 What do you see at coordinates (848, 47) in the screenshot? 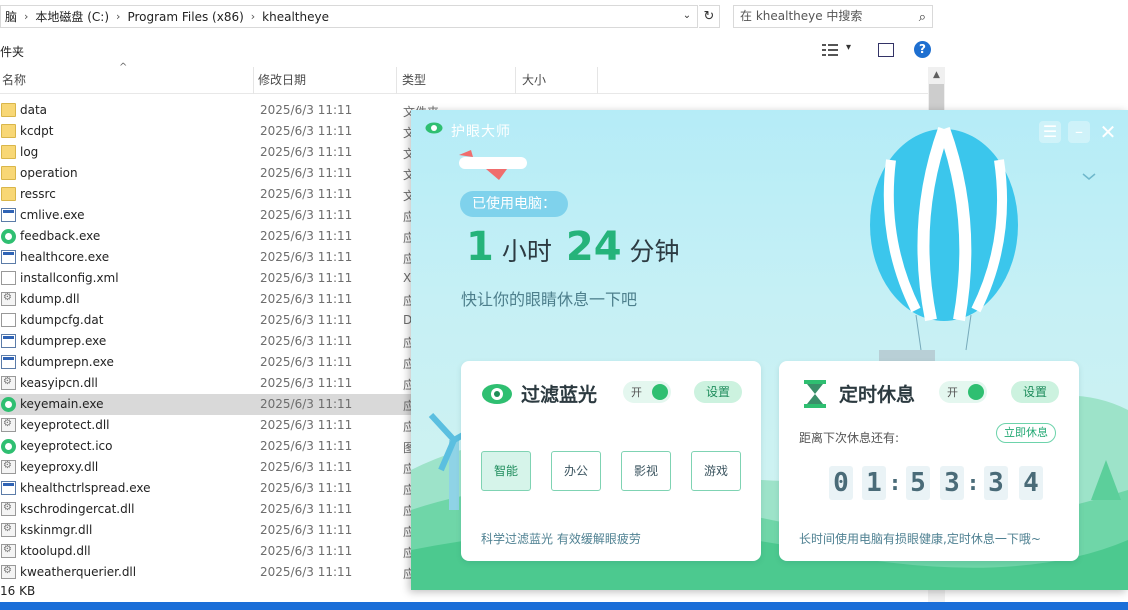
I see `view-options-chevron-down-icon: ▾` at bounding box center [848, 47].